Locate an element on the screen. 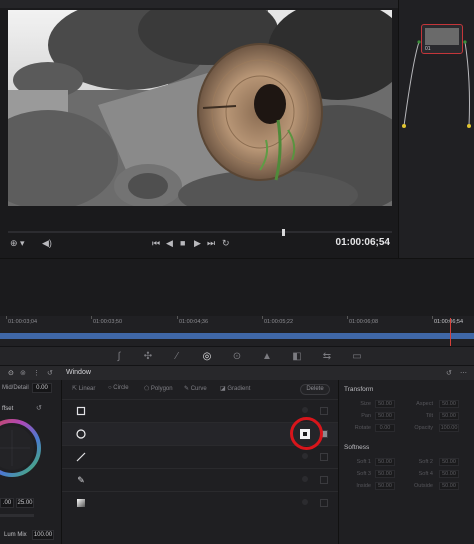  tab-polygon-label: Polygon is located at coordinates (161, 389).